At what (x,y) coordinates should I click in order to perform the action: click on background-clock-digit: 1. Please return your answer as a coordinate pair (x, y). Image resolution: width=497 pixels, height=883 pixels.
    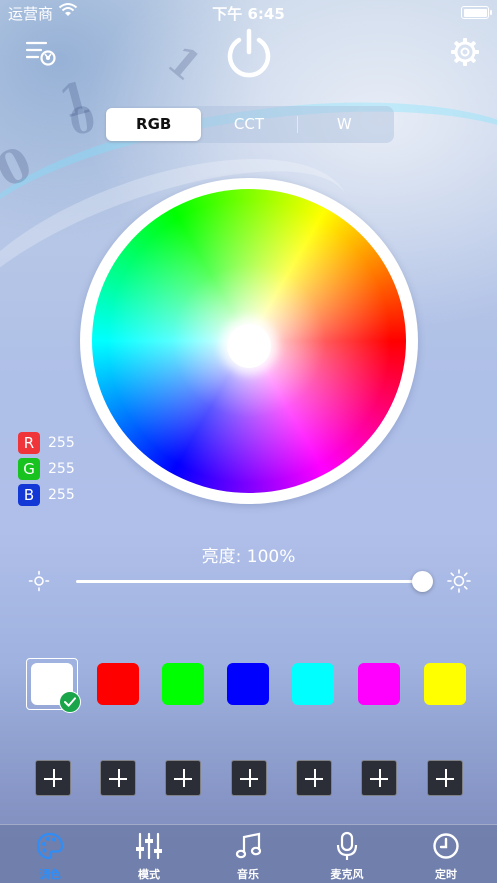
    Looking at the image, I should click on (184, 63).